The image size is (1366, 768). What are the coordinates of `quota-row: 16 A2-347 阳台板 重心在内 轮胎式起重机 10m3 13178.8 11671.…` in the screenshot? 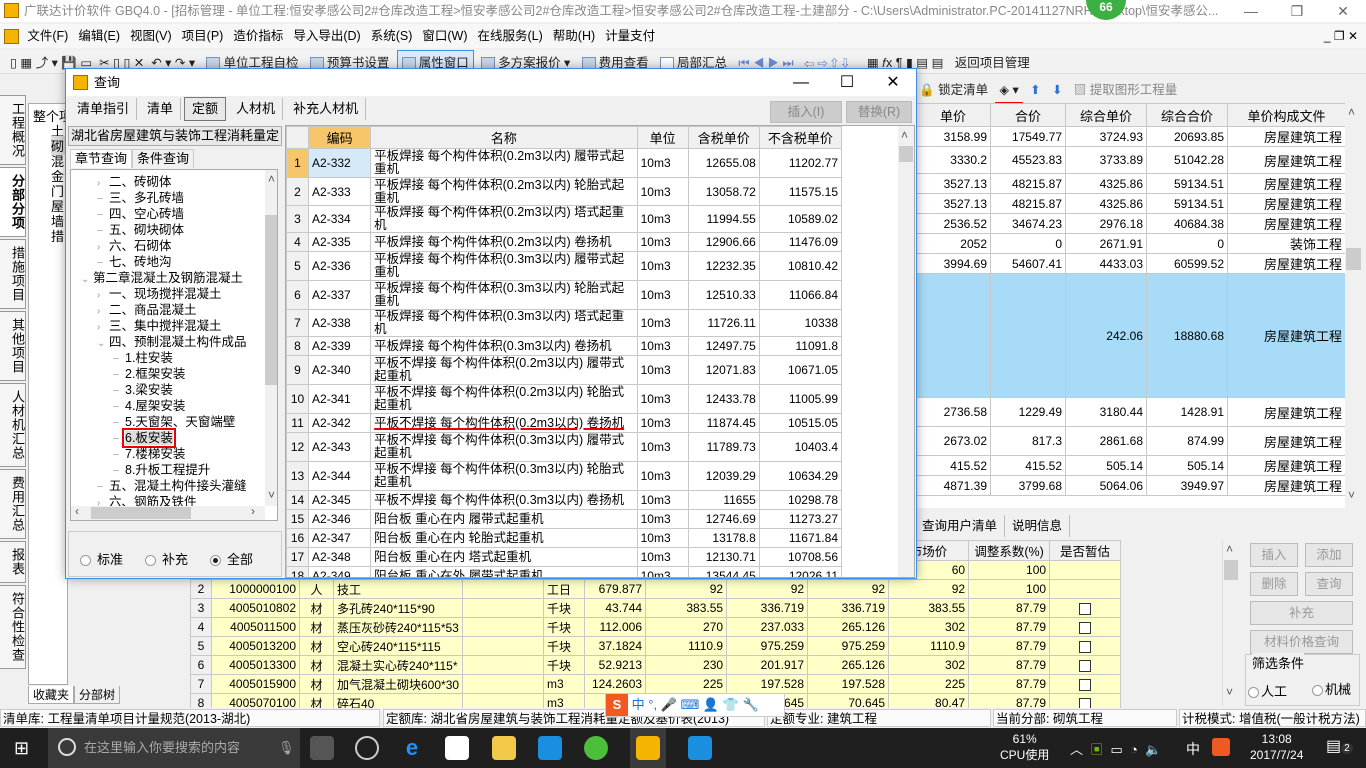 It's located at (564, 538).